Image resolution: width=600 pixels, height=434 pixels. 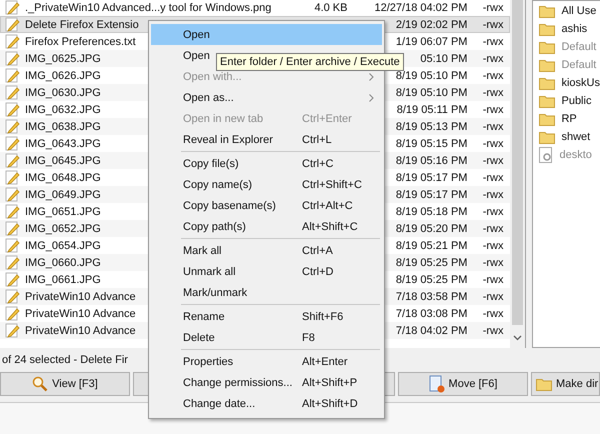 I want to click on file-name: IMG_0654.JPG, so click(x=63, y=246).